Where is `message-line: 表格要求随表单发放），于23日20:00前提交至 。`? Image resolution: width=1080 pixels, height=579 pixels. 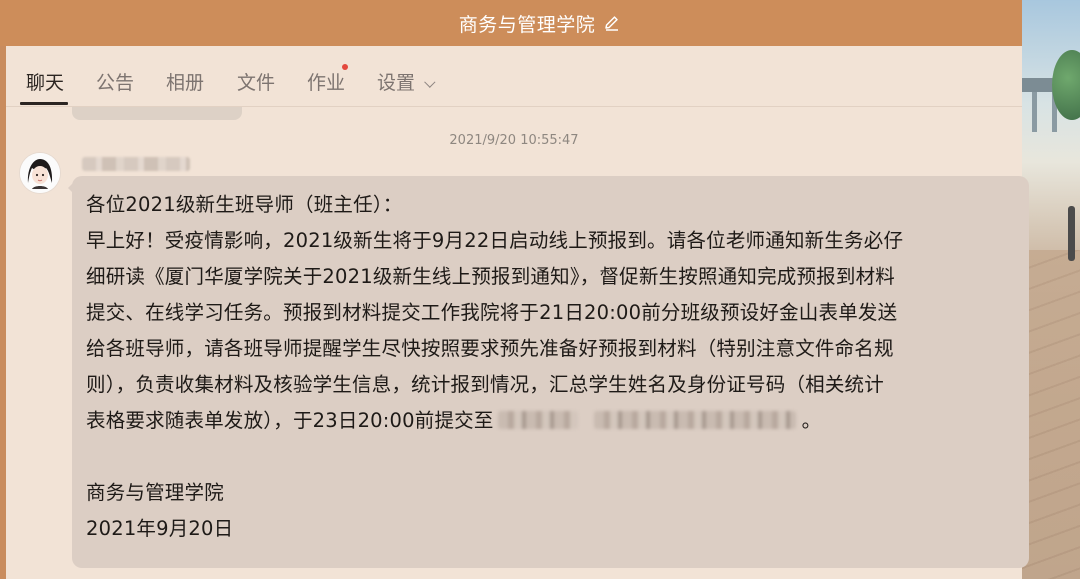 message-line: 表格要求随表单发放），于23日20:00前提交至 。 is located at coordinates (550, 421).